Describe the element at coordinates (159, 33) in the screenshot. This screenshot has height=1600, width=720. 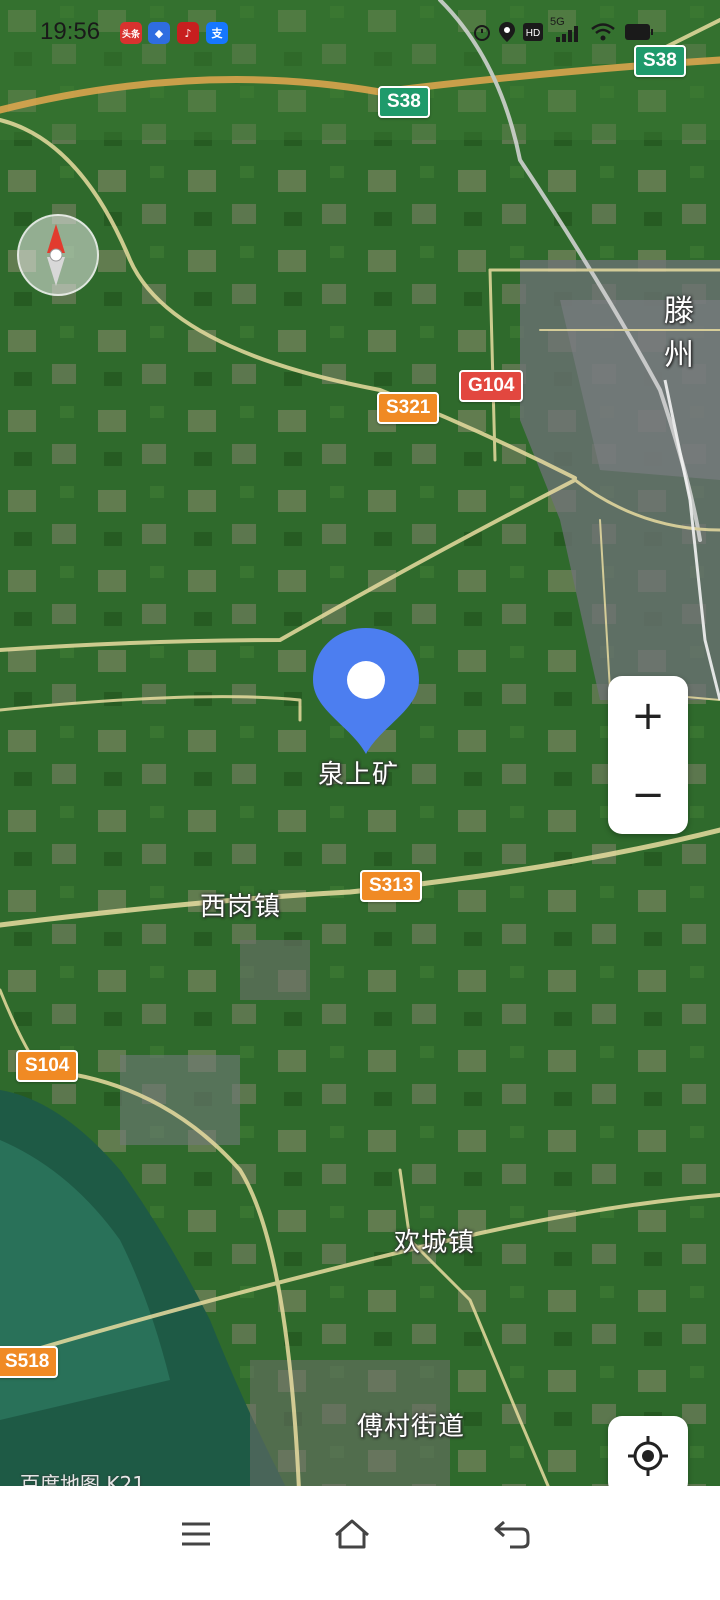
I see `baidu-app-icon: ◆` at that location.